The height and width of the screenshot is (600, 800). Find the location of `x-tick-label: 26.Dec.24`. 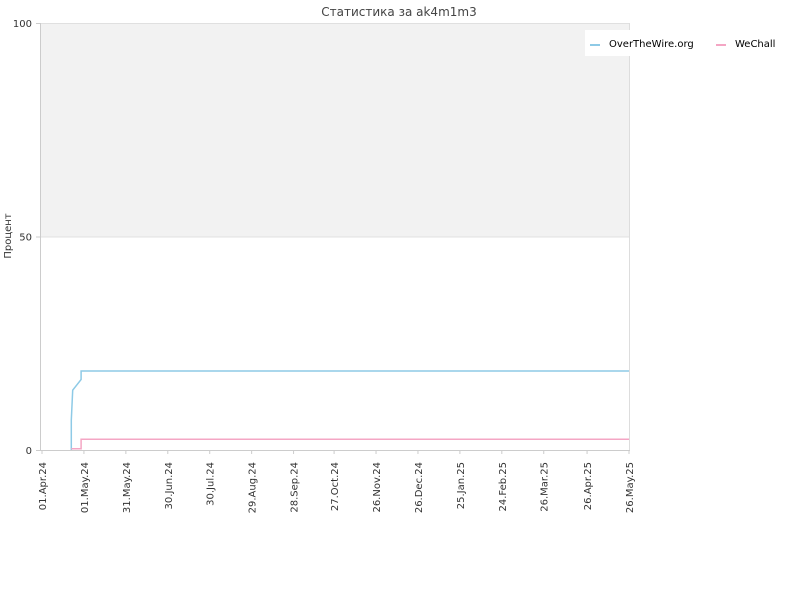

x-tick-label: 26.Dec.24 is located at coordinates (419, 487).